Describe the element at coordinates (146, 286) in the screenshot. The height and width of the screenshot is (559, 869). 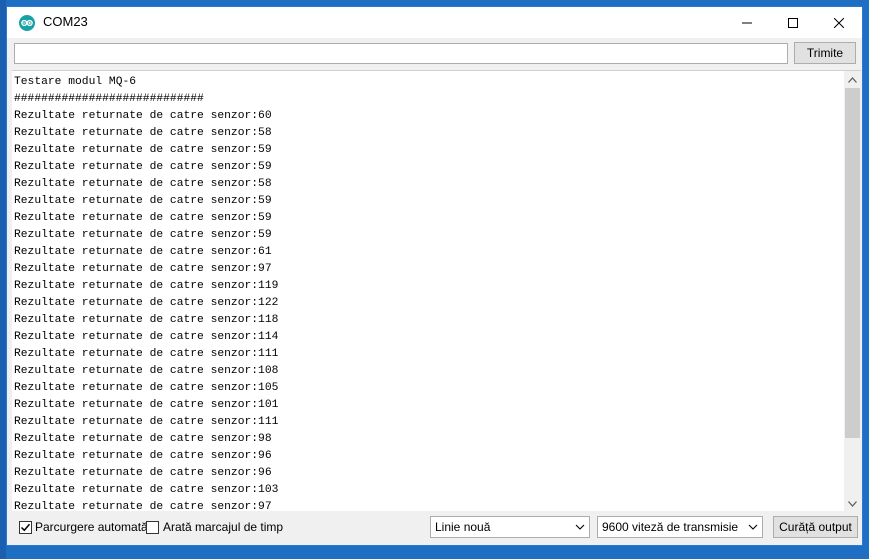
I see `output-line: Rezultate returnate de catre senzor:119` at that location.